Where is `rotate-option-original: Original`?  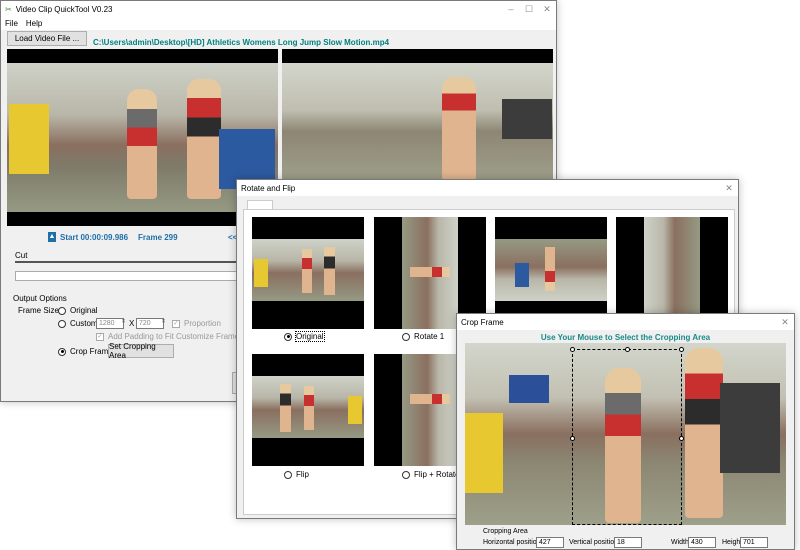 rotate-option-original: Original is located at coordinates (304, 336).